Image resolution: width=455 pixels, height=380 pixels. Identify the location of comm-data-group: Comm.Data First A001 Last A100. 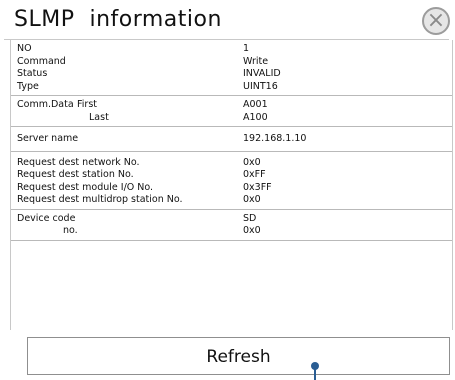
(231, 111).